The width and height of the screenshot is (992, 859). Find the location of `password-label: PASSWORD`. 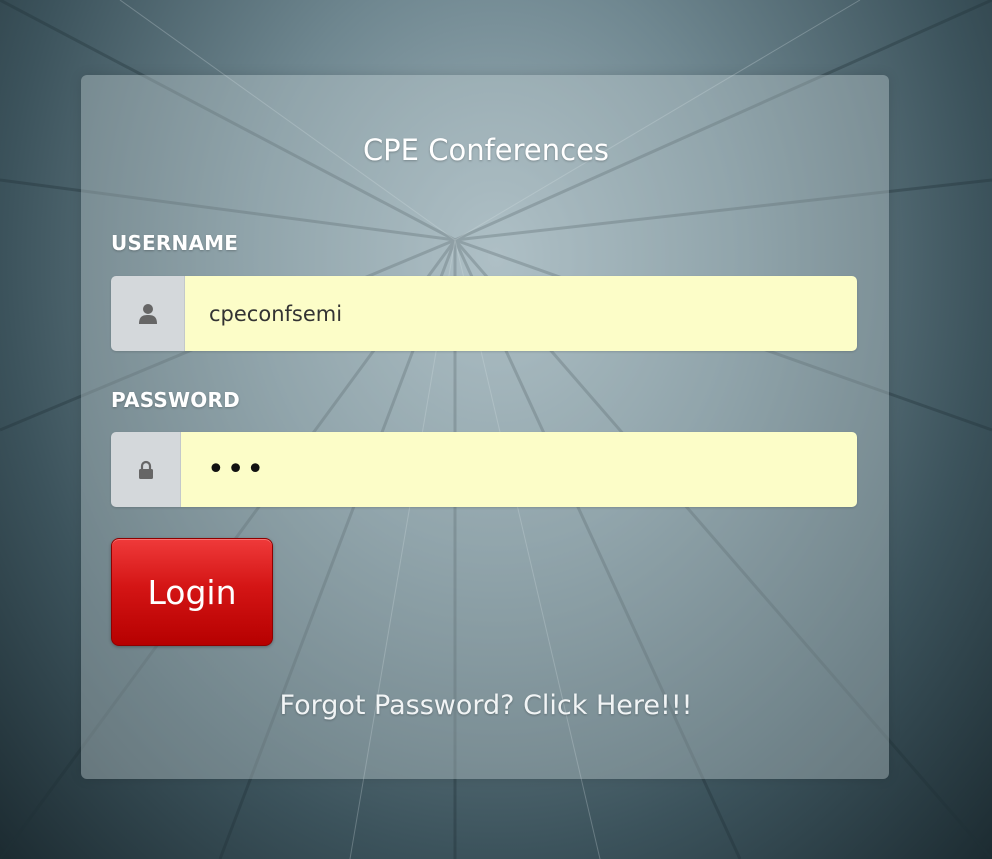

password-label: PASSWORD is located at coordinates (175, 400).